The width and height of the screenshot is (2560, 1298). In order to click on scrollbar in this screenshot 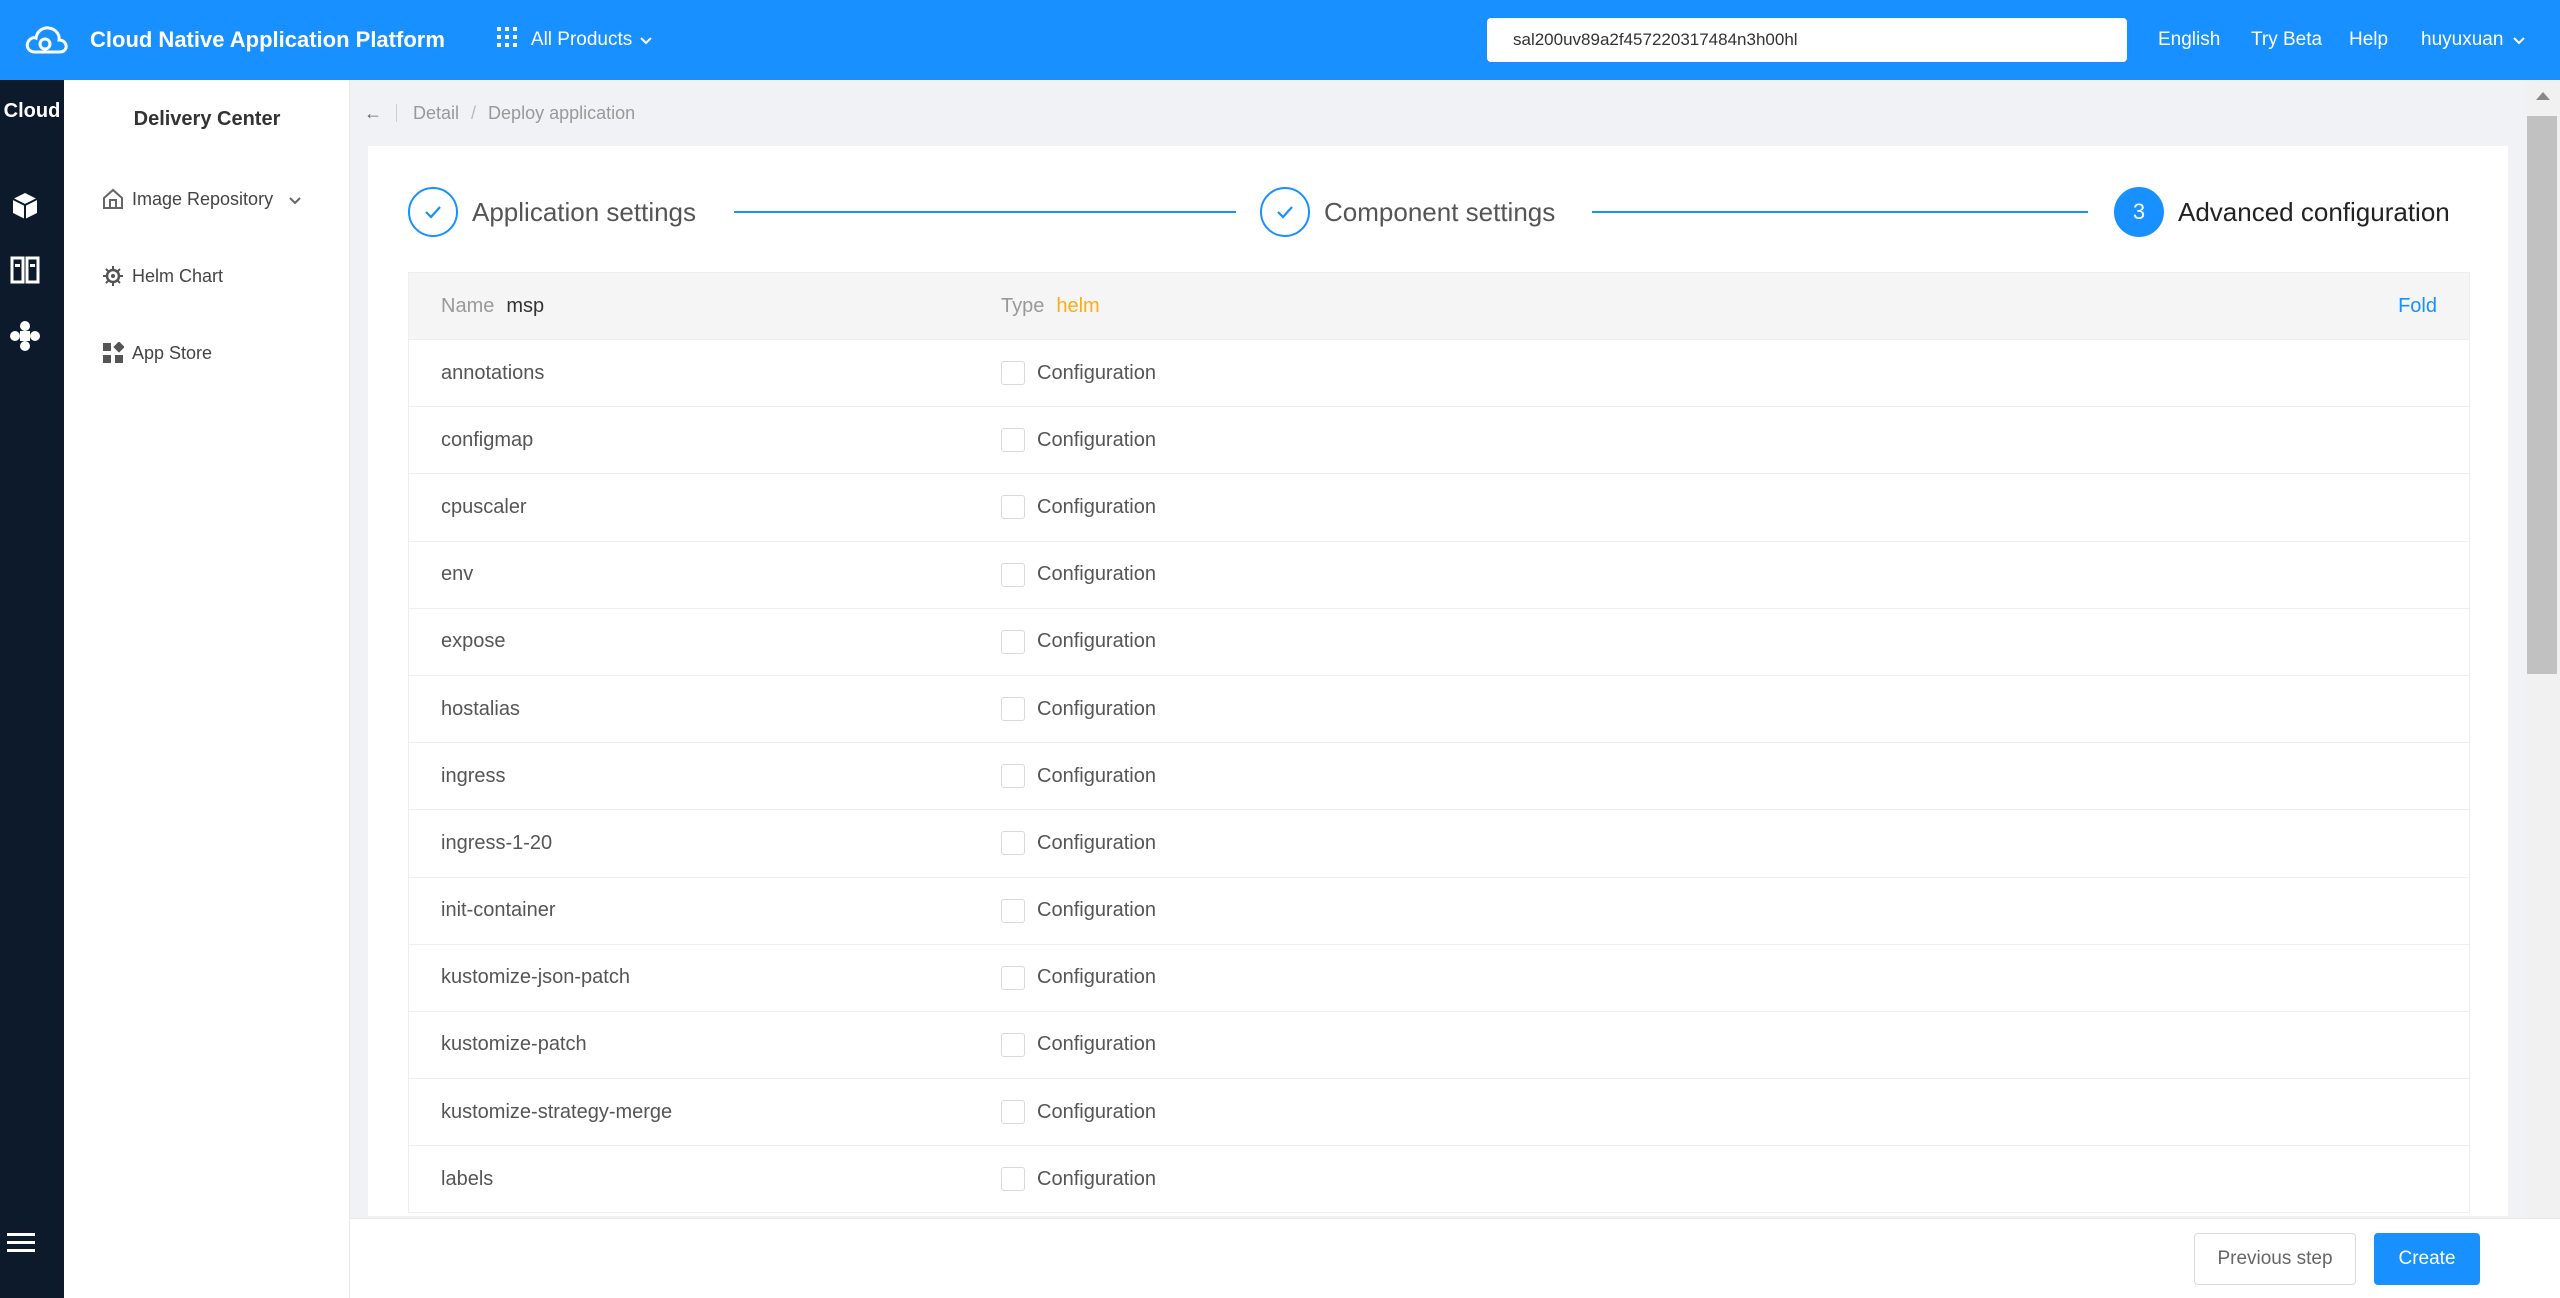, I will do `click(2543, 649)`.